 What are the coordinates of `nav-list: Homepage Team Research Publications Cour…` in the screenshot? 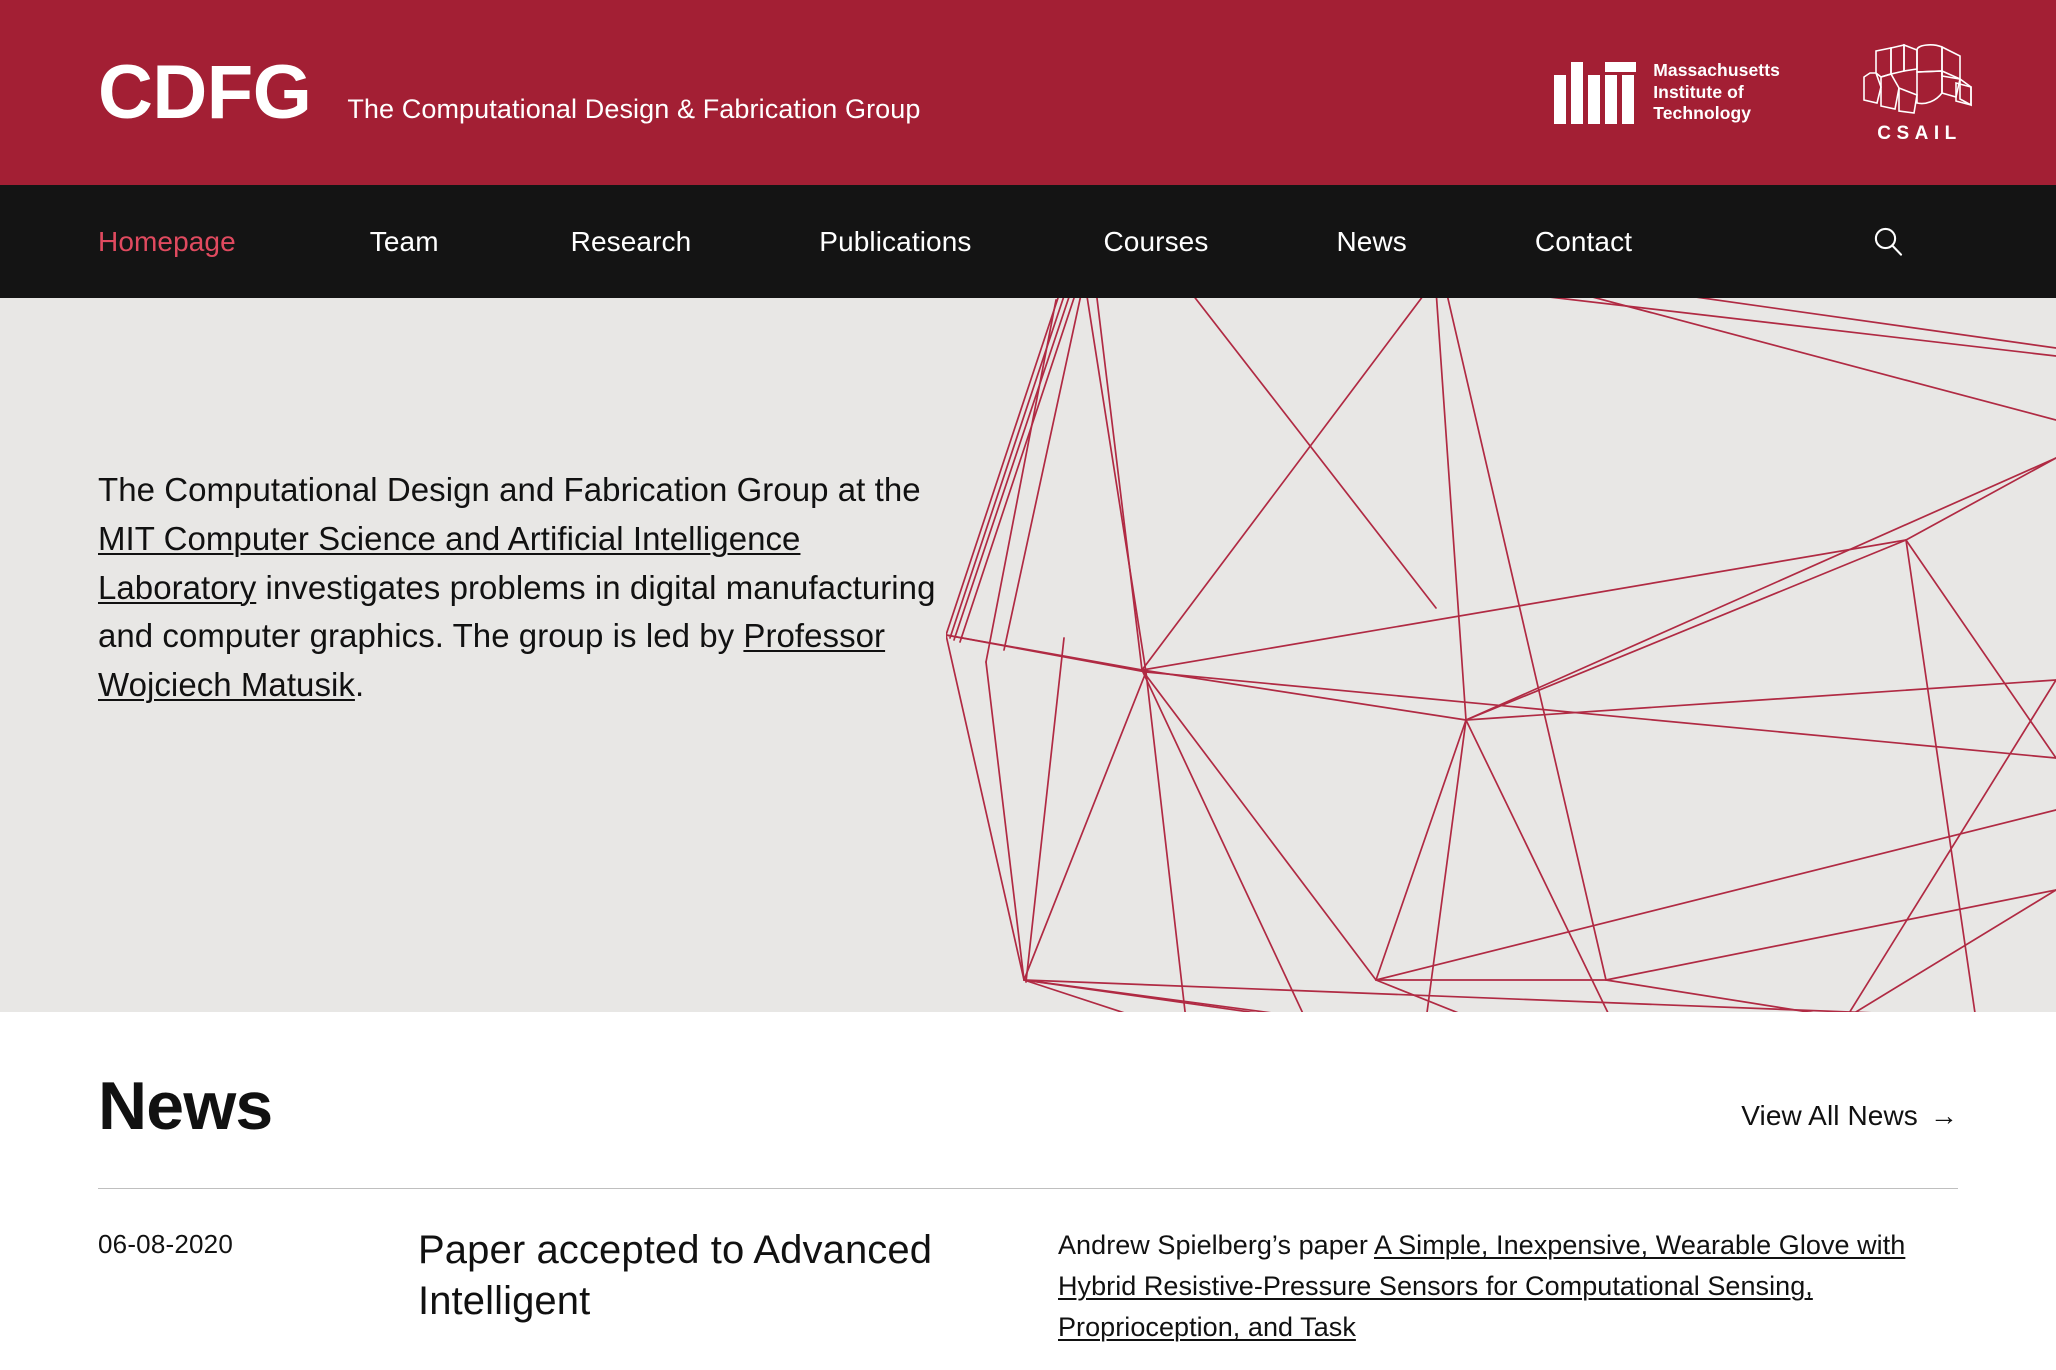 It's located at (982, 242).